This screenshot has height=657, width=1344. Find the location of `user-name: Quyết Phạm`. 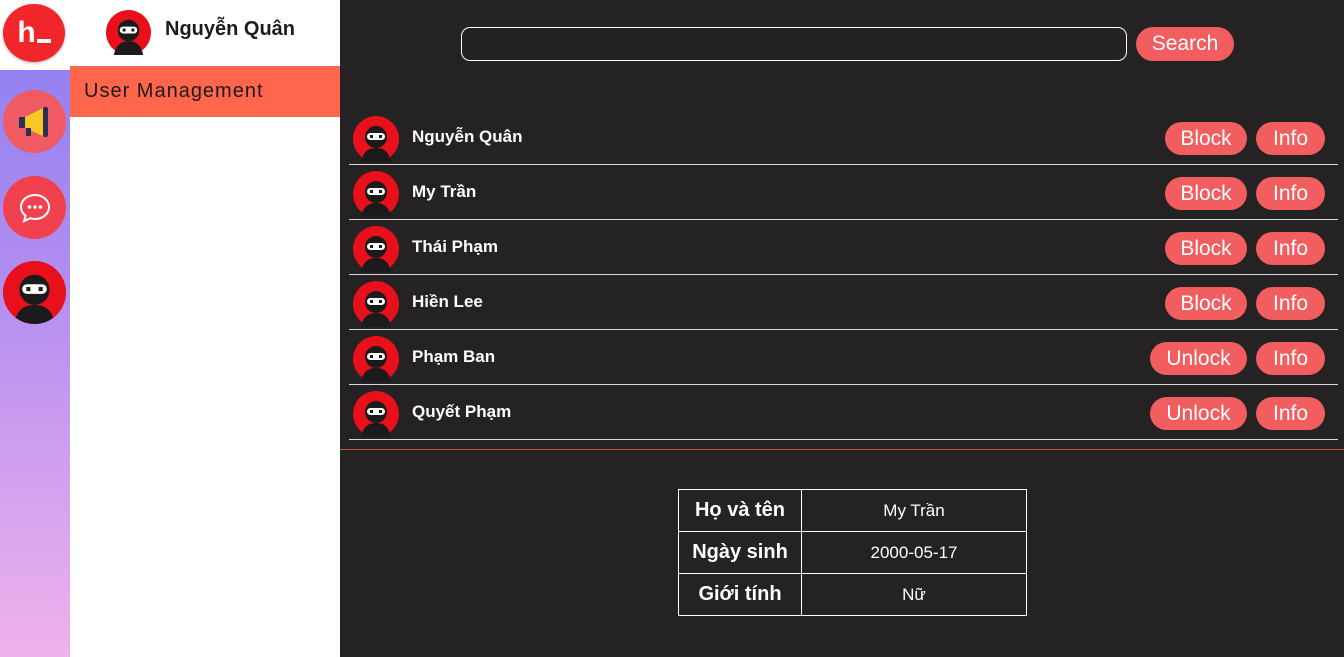

user-name: Quyết Phạm is located at coordinates (462, 411).